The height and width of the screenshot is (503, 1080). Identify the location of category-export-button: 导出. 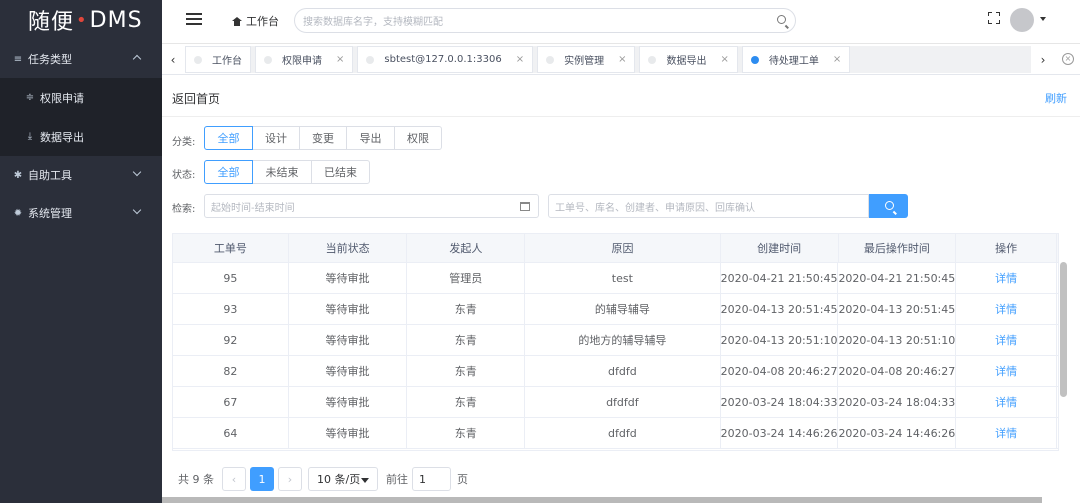
(370, 138).